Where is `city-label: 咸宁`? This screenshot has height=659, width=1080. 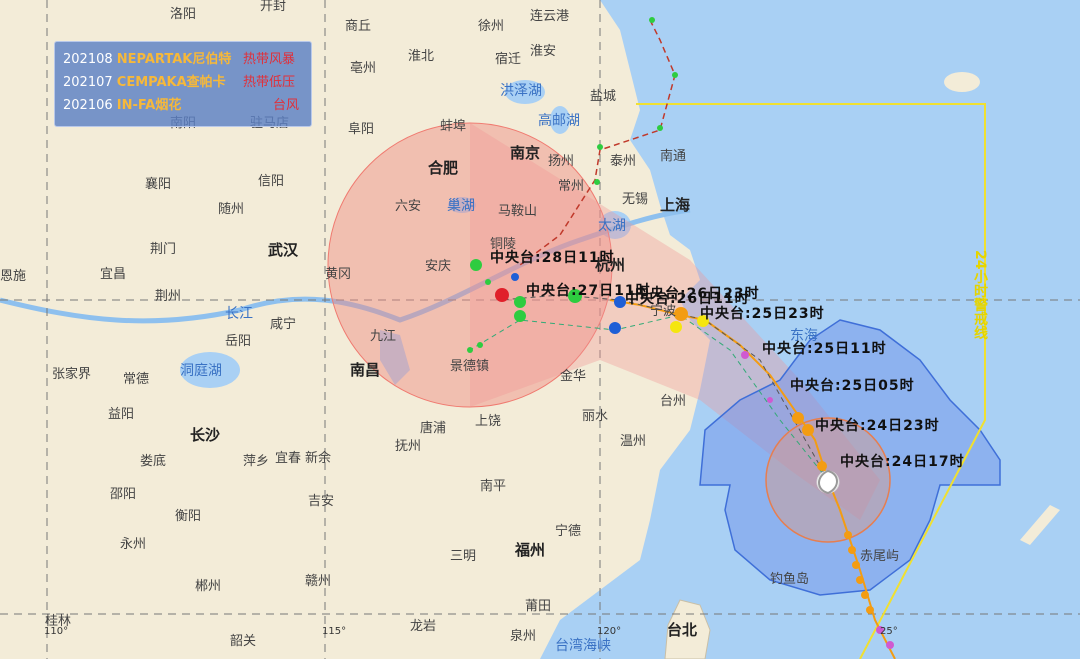
city-label: 咸宁 is located at coordinates (283, 324).